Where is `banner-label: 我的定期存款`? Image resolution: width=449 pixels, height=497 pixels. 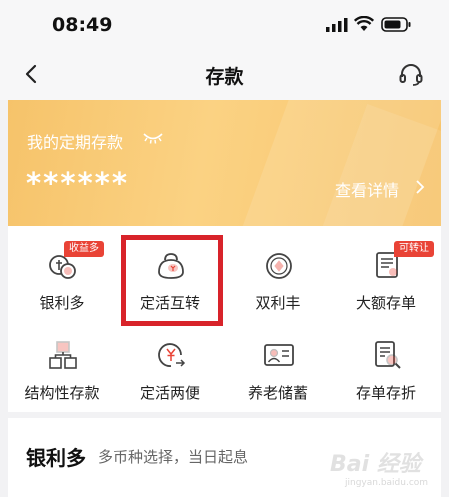
banner-label: 我的定期存款 is located at coordinates (75, 142).